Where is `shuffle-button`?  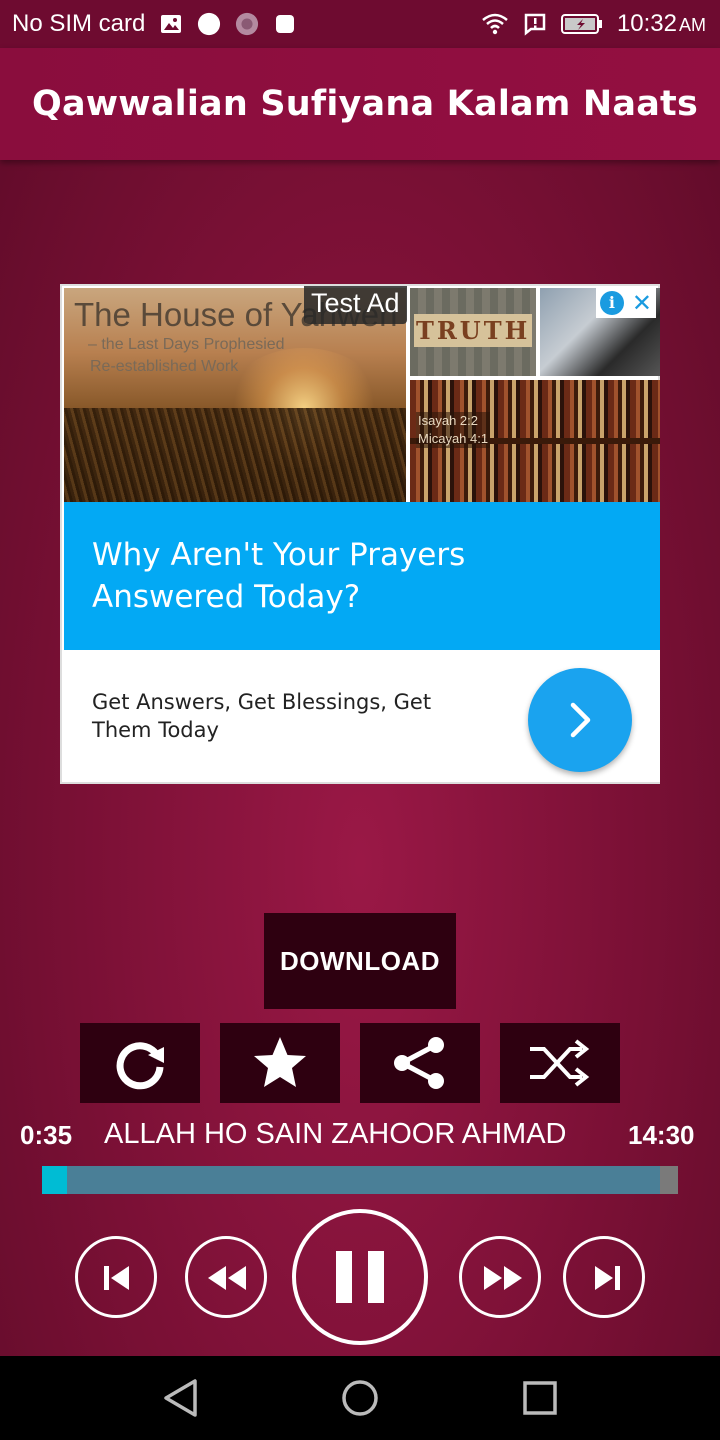
shuffle-button is located at coordinates (560, 1063).